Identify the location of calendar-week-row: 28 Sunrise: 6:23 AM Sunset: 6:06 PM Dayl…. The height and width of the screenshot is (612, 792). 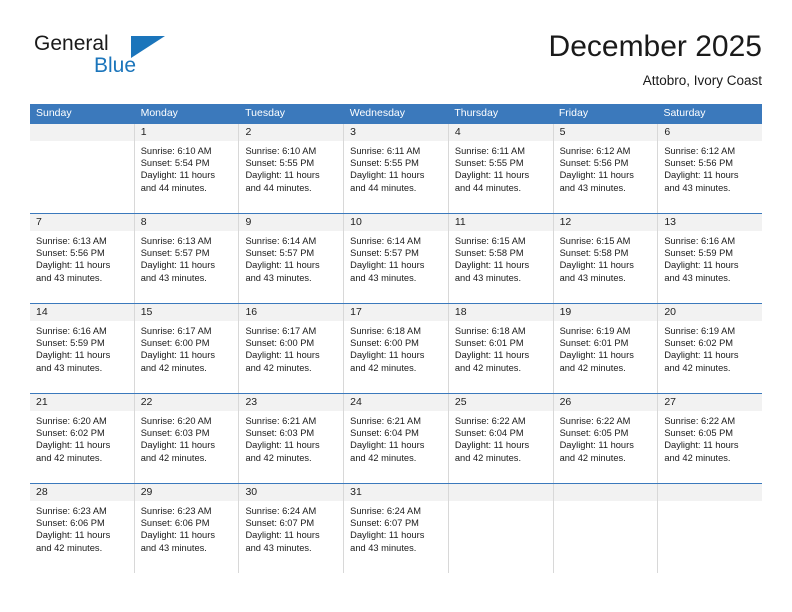
(396, 528).